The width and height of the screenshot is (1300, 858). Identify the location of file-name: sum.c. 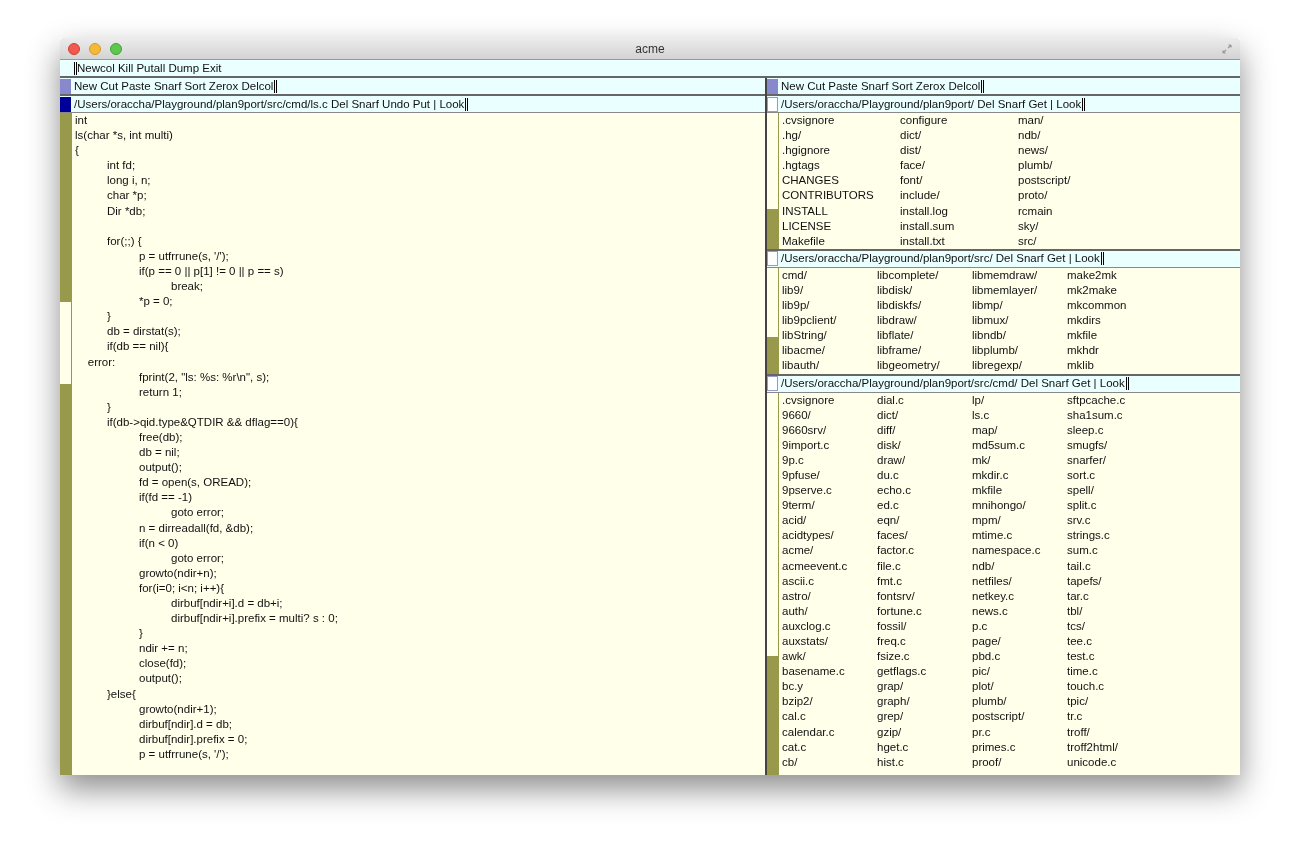
(1114, 551).